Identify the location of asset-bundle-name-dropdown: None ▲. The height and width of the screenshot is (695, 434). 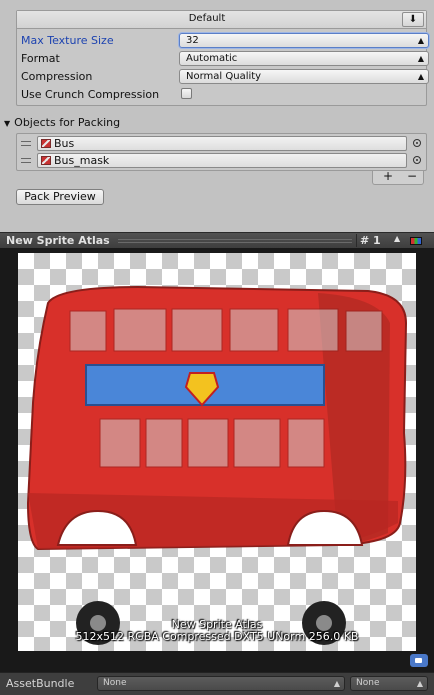
(221, 683).